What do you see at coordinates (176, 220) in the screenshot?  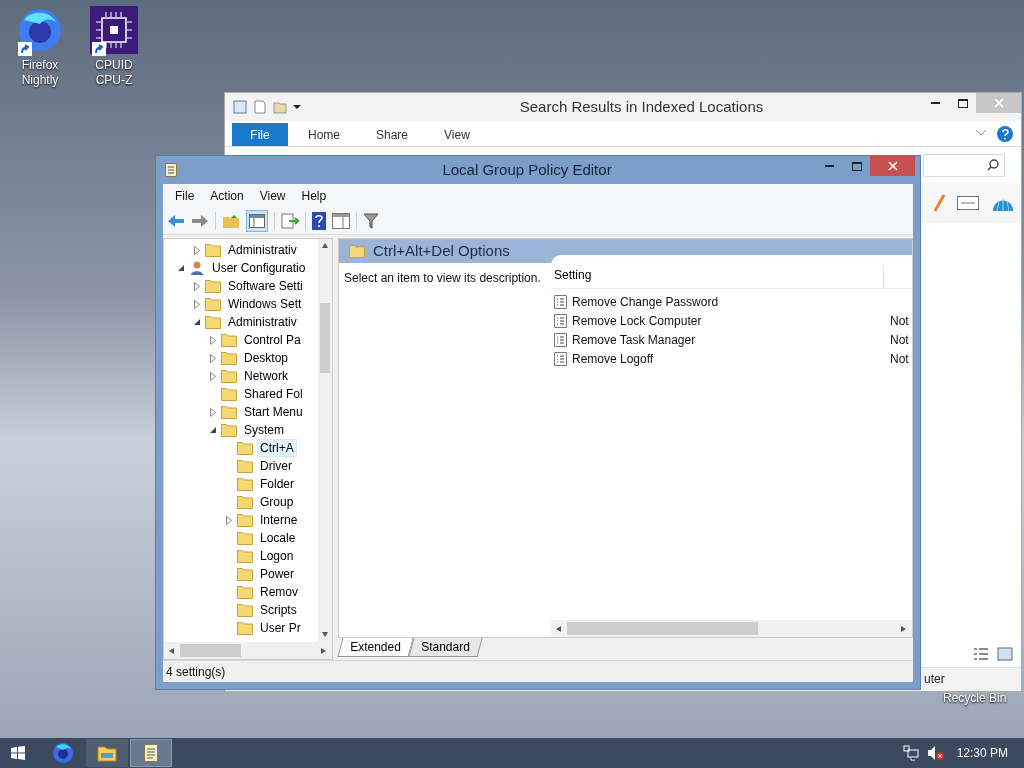 I see `back-arrow-icon` at bounding box center [176, 220].